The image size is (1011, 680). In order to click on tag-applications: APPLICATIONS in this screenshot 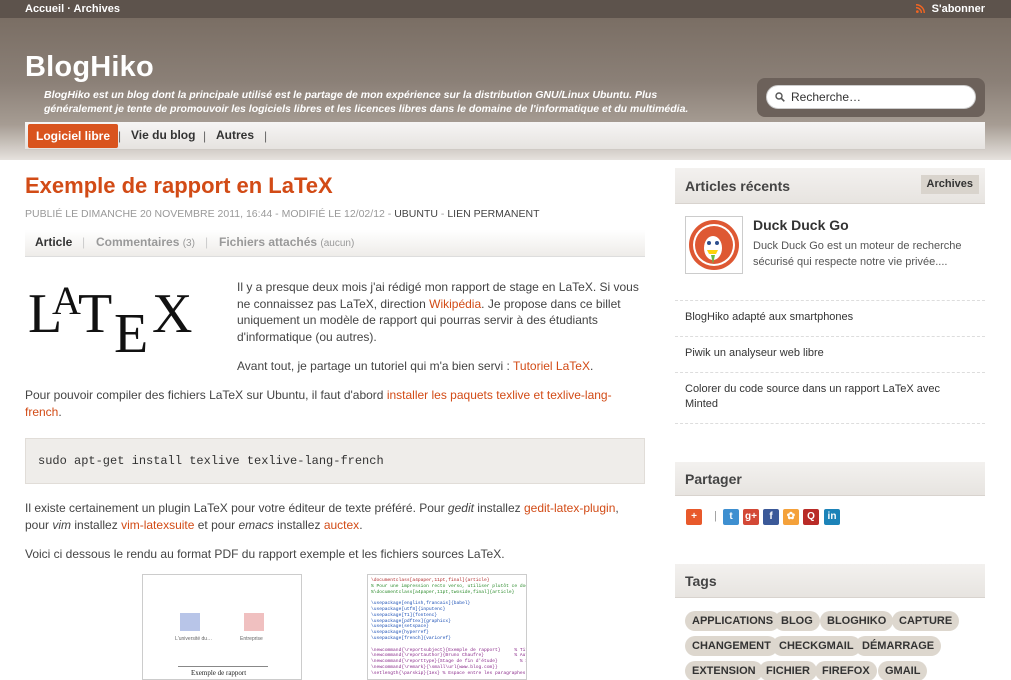, I will do `click(733, 621)`.